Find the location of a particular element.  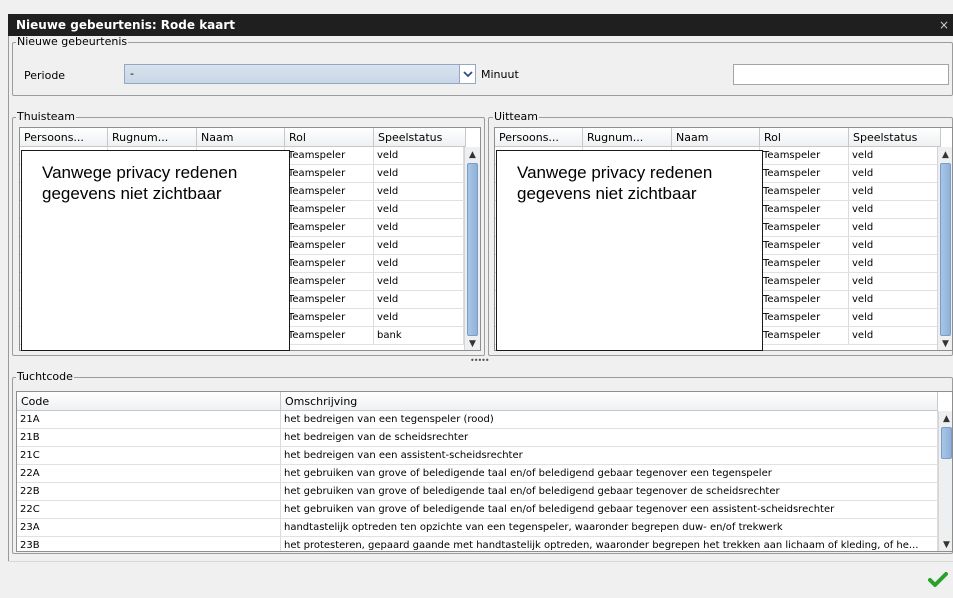

close-icon: × is located at coordinates (944, 25).